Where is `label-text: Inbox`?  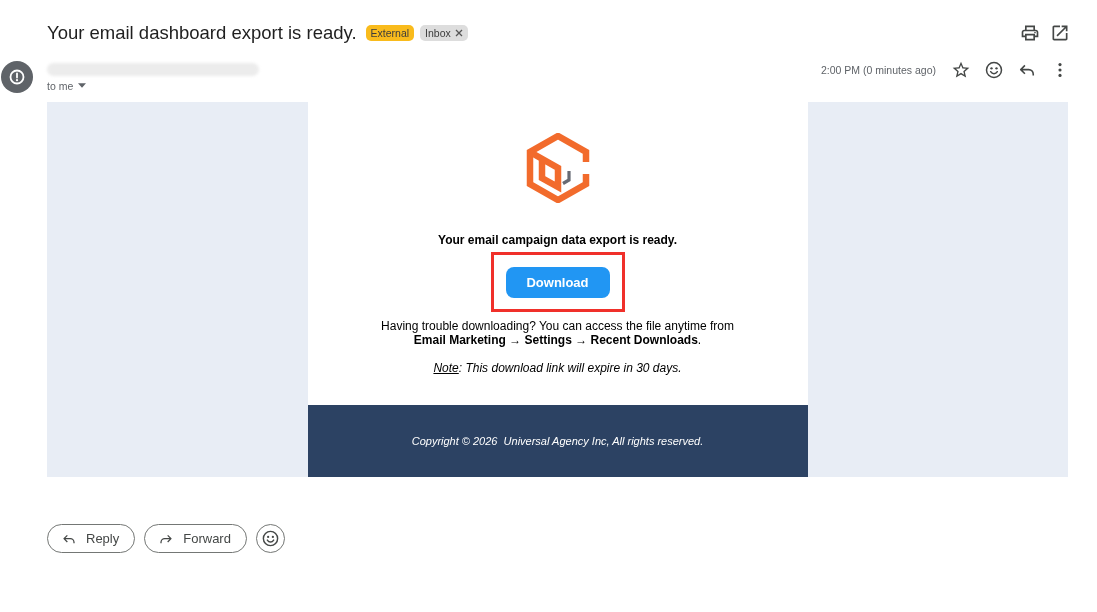
label-text: Inbox is located at coordinates (438, 33).